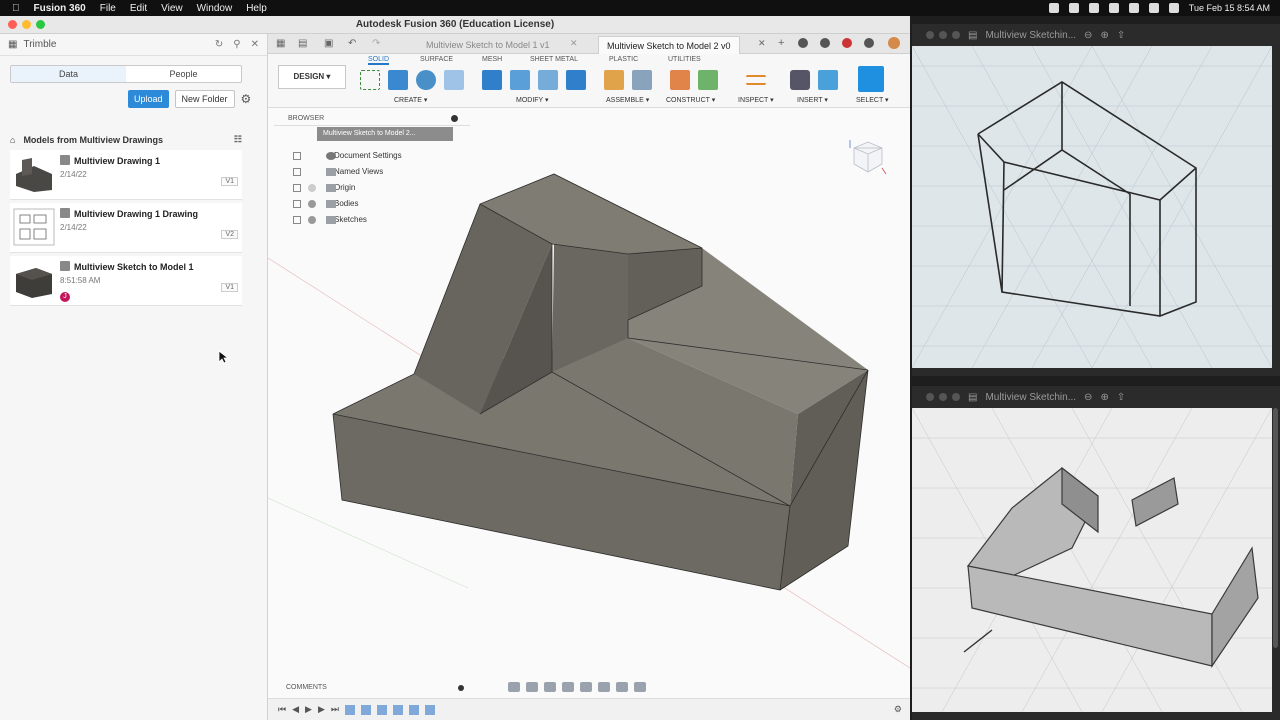 The image size is (1280, 720). What do you see at coordinates (627, 100) in the screenshot?
I see `assemble-menu: ASSEMBLE ▾` at bounding box center [627, 100].